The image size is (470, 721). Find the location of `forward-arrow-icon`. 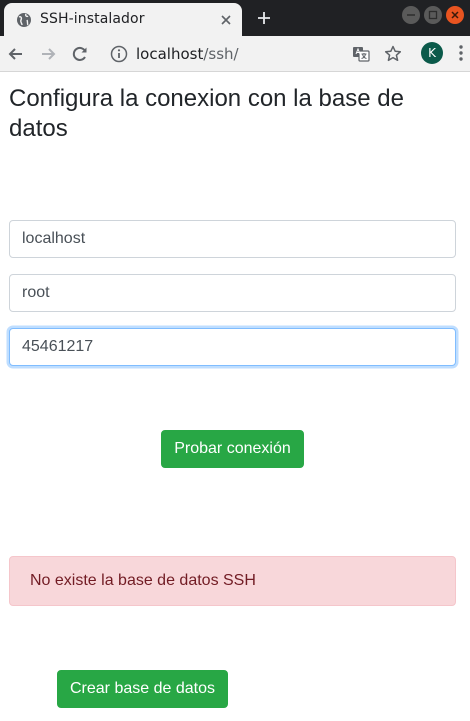

forward-arrow-icon is located at coordinates (48, 54).